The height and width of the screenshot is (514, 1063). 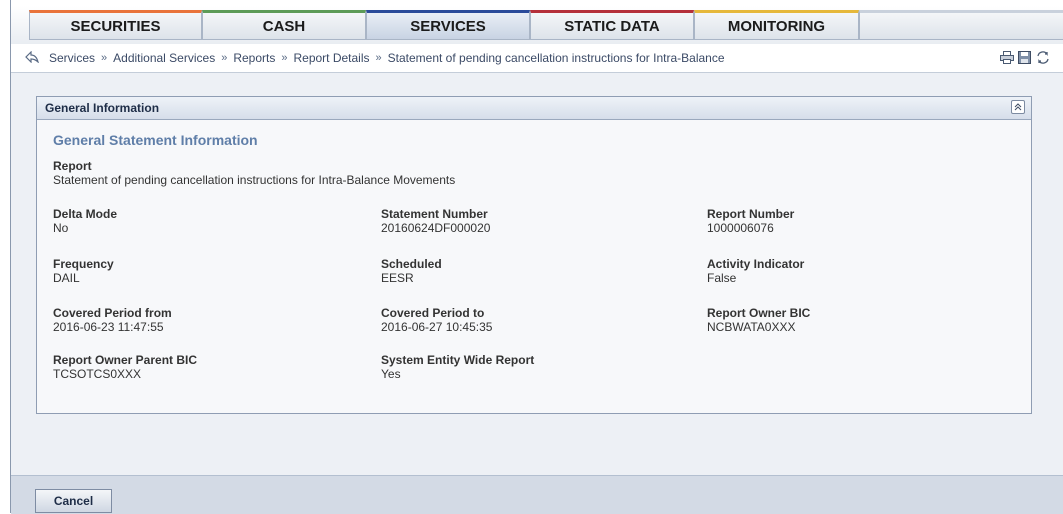 I want to click on field-value: TCSOTCS0XXX, so click(x=97, y=374).